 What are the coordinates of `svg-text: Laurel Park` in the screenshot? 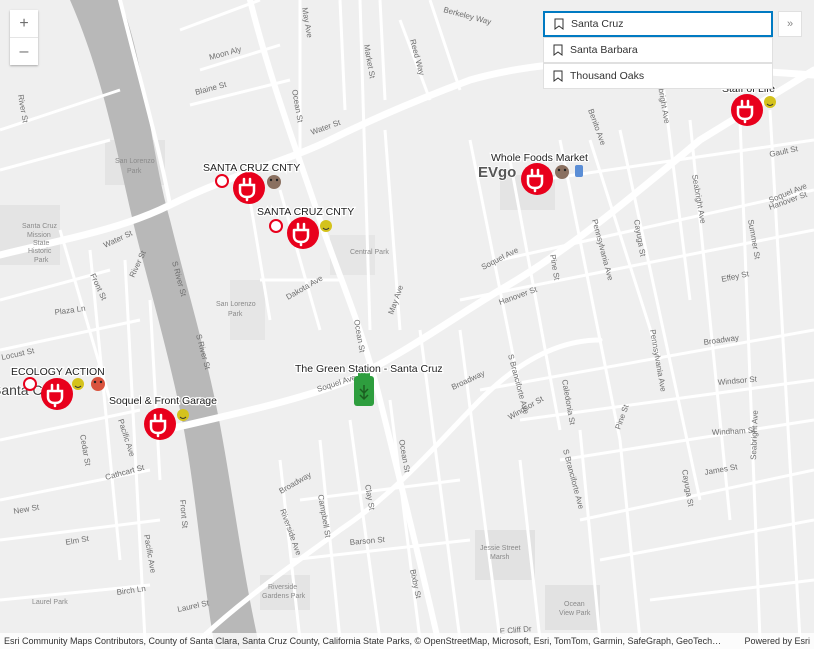 It's located at (50, 602).